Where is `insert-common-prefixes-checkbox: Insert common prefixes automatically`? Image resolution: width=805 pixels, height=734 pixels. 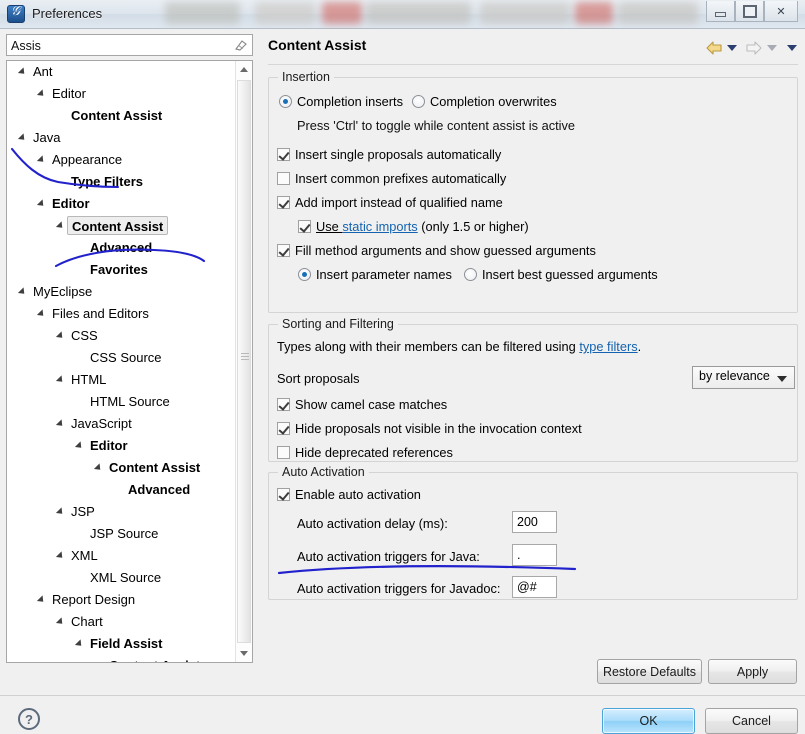
insert-common-prefixes-checkbox: Insert common prefixes automatically is located at coordinates (391, 179).